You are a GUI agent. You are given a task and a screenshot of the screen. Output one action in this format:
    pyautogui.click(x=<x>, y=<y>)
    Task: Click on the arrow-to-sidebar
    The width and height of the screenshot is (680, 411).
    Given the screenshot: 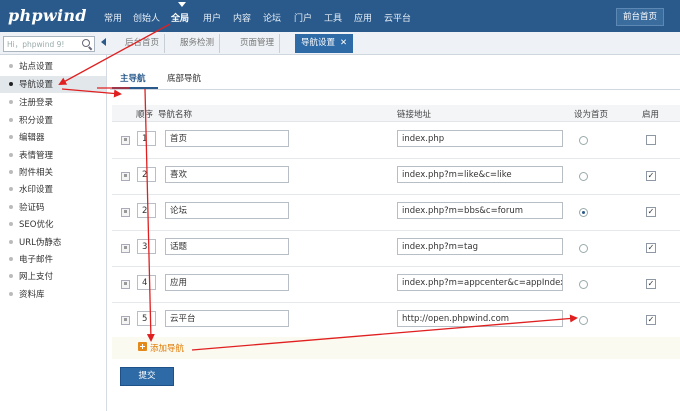 What is the action you would take?
    pyautogui.click(x=114, y=54)
    